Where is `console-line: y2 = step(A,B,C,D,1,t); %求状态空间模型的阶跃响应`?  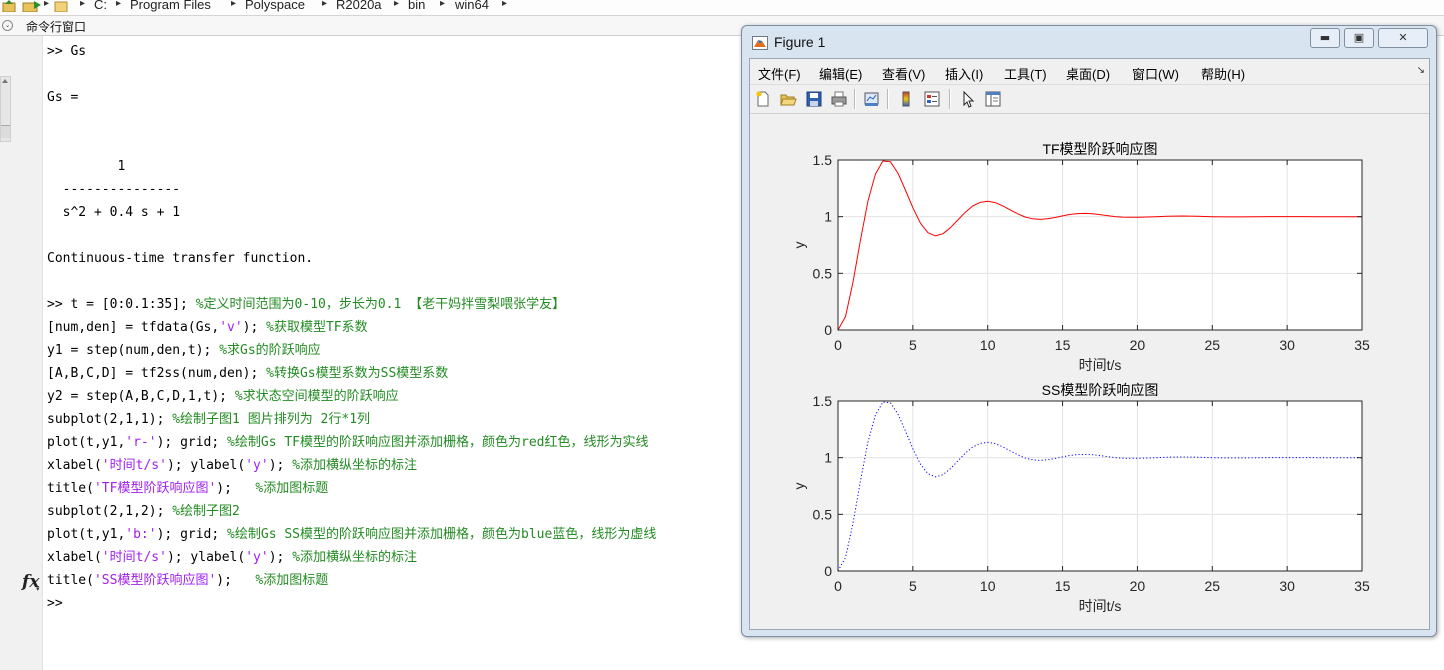
console-line: y2 = step(A,B,C,D,1,t); %求状态空间模型的阶跃响应 is located at coordinates (223, 397).